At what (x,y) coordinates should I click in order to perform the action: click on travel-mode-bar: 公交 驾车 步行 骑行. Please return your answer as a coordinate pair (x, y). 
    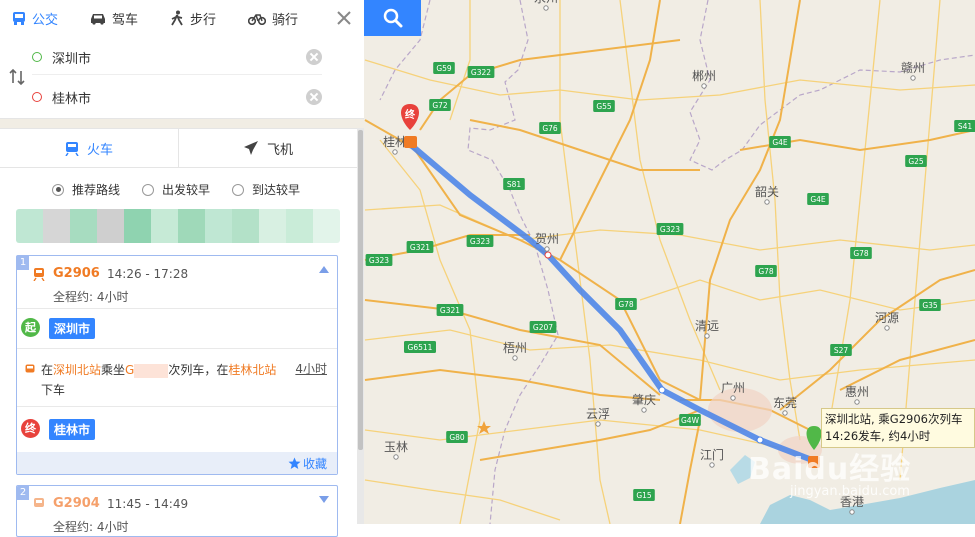
    Looking at the image, I should click on (182, 18).